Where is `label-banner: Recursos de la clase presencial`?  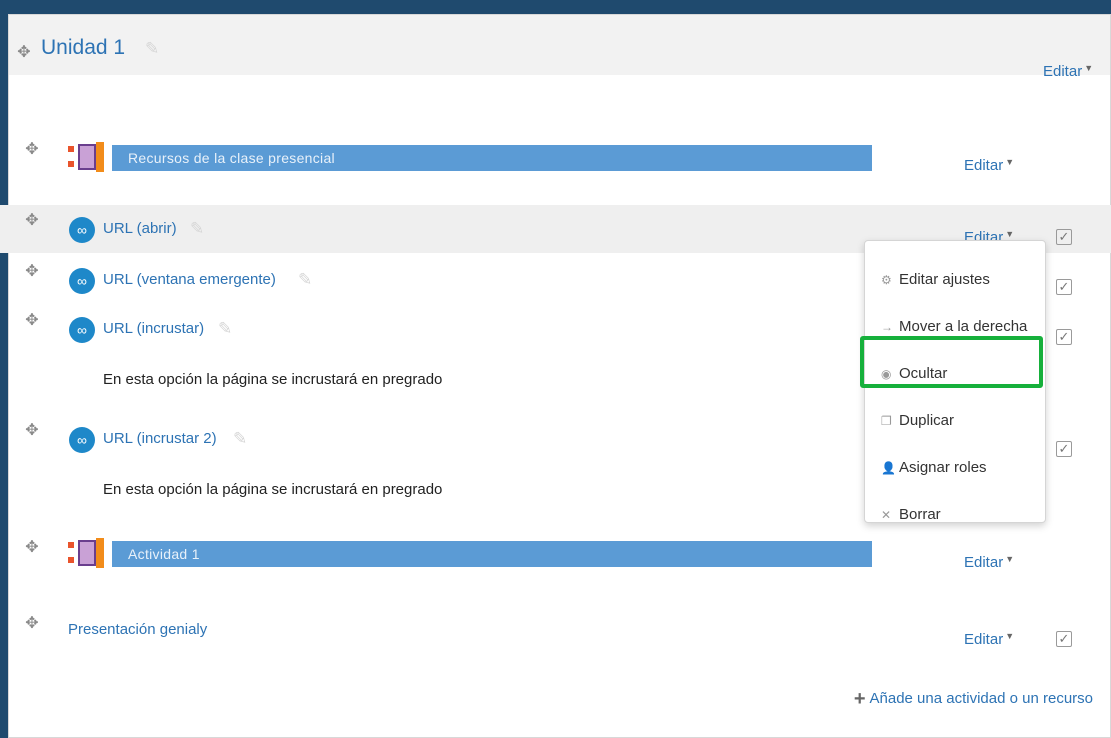
label-banner: Recursos de la clase presencial is located at coordinates (492, 158).